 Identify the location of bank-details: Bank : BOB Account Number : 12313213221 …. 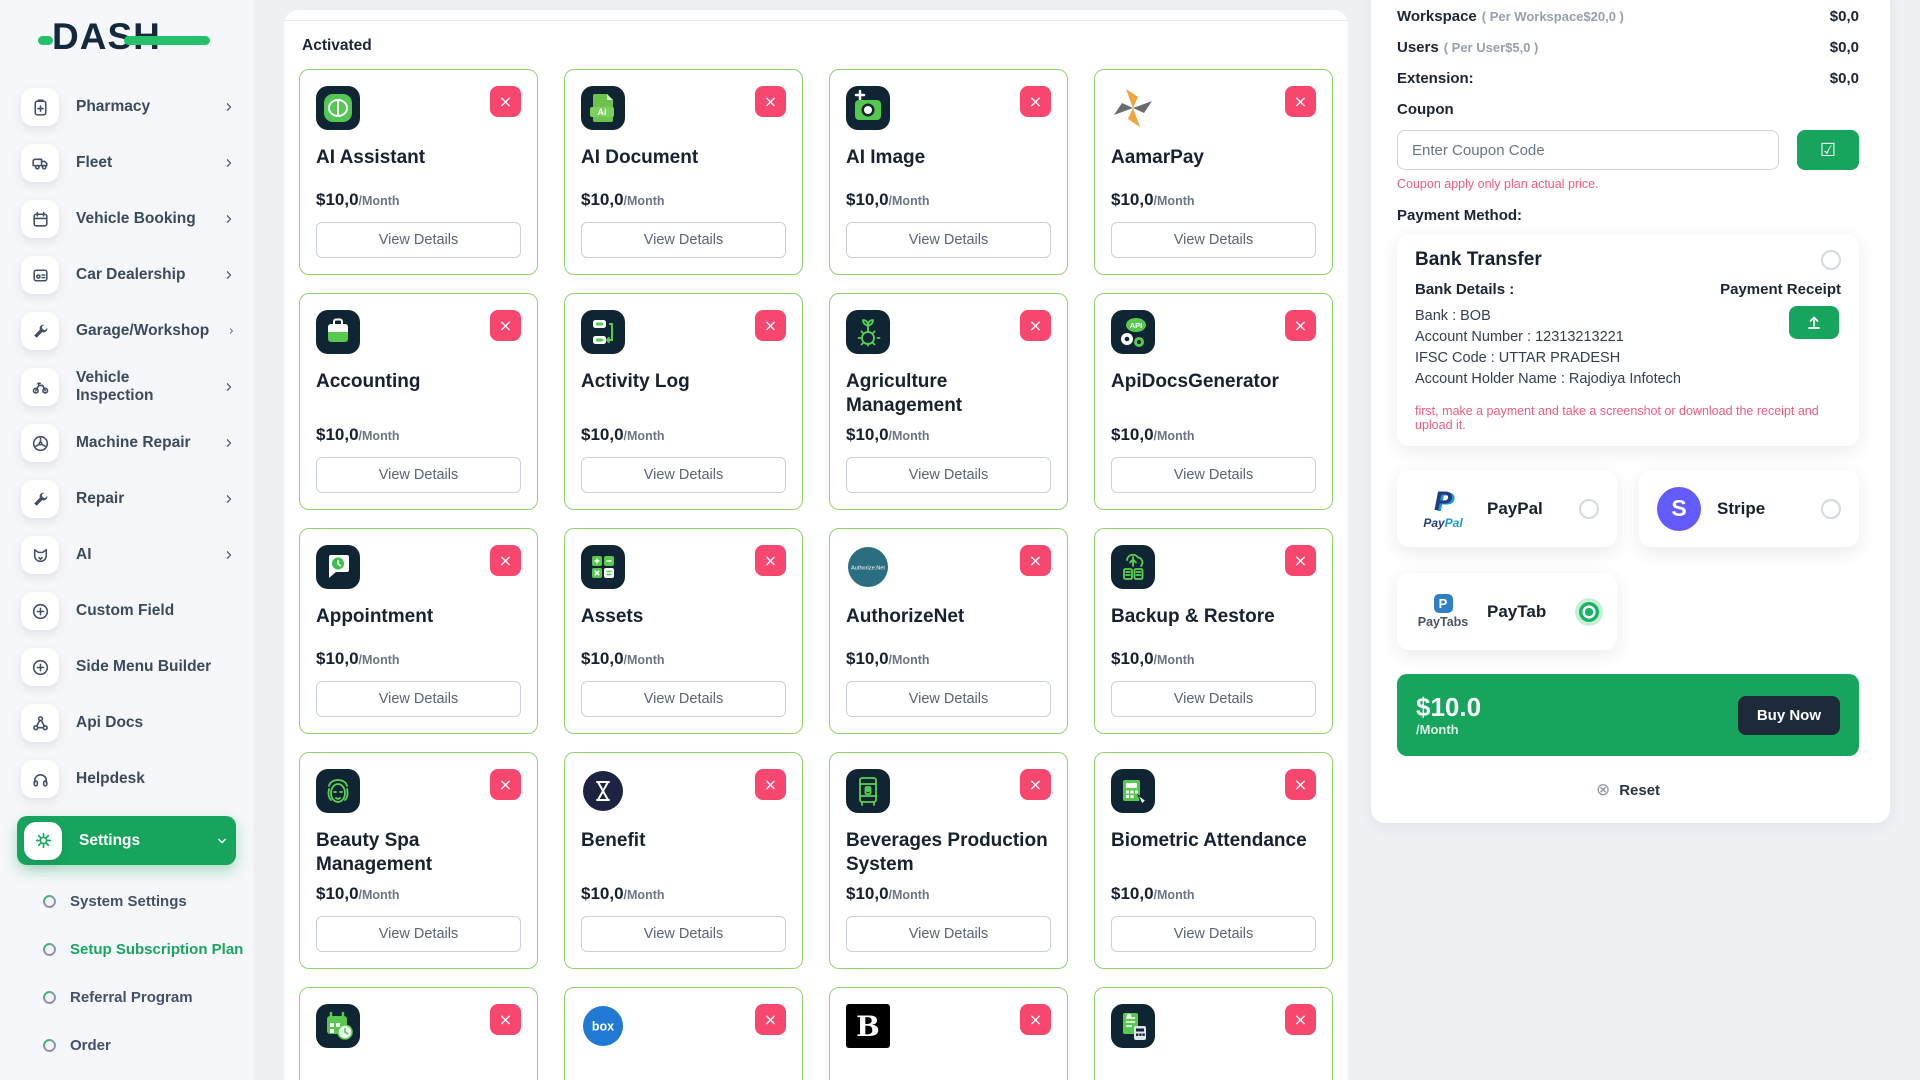
(1580, 348).